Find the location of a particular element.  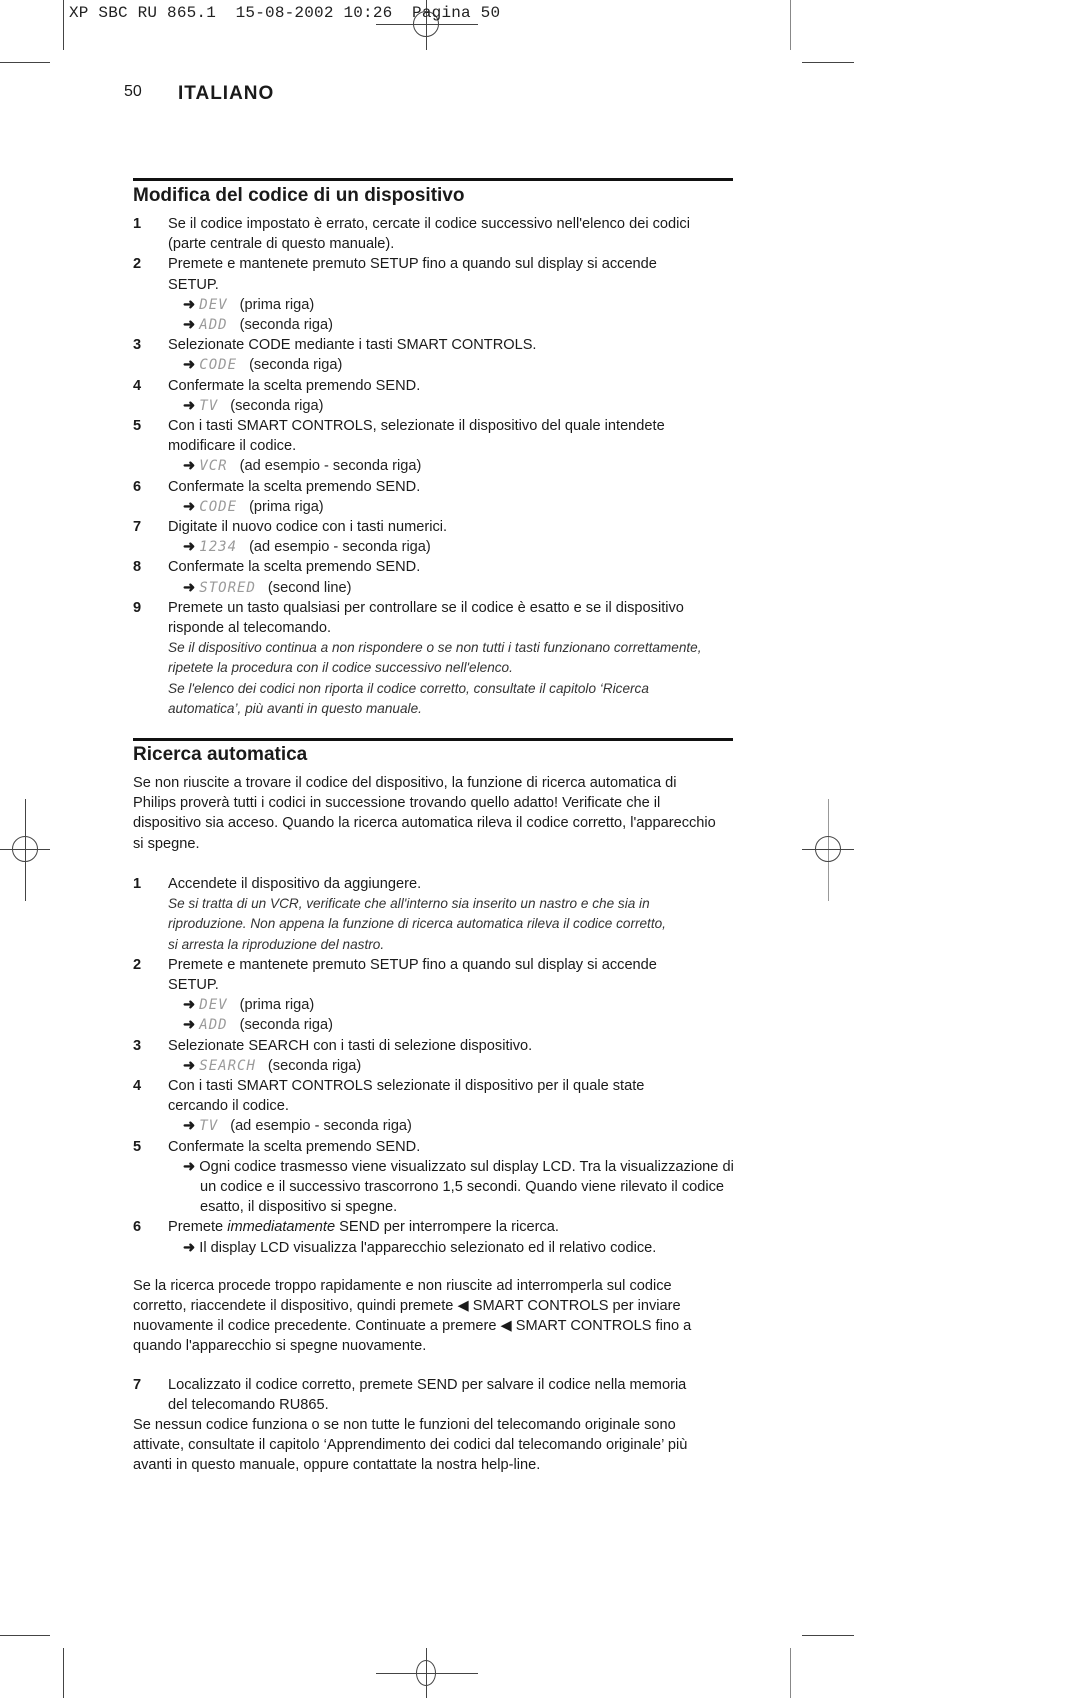

result-line: ➜ TV (ad esempio - seconda riga) is located at coordinates (297, 1126).